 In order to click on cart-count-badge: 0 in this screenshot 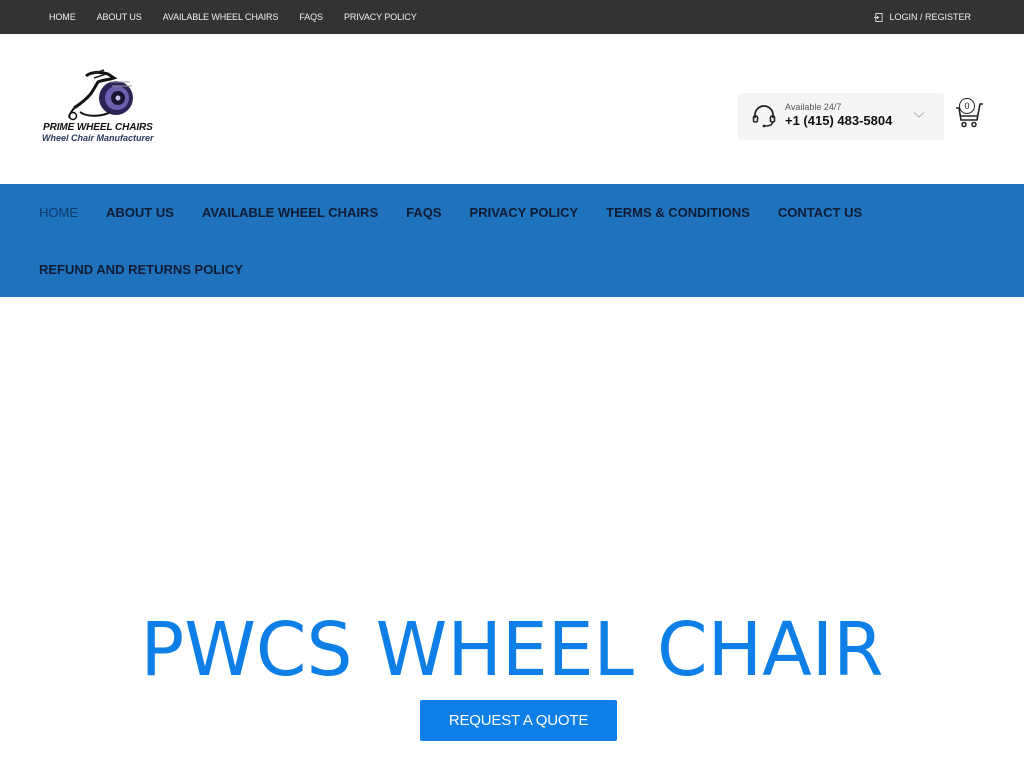, I will do `click(967, 106)`.